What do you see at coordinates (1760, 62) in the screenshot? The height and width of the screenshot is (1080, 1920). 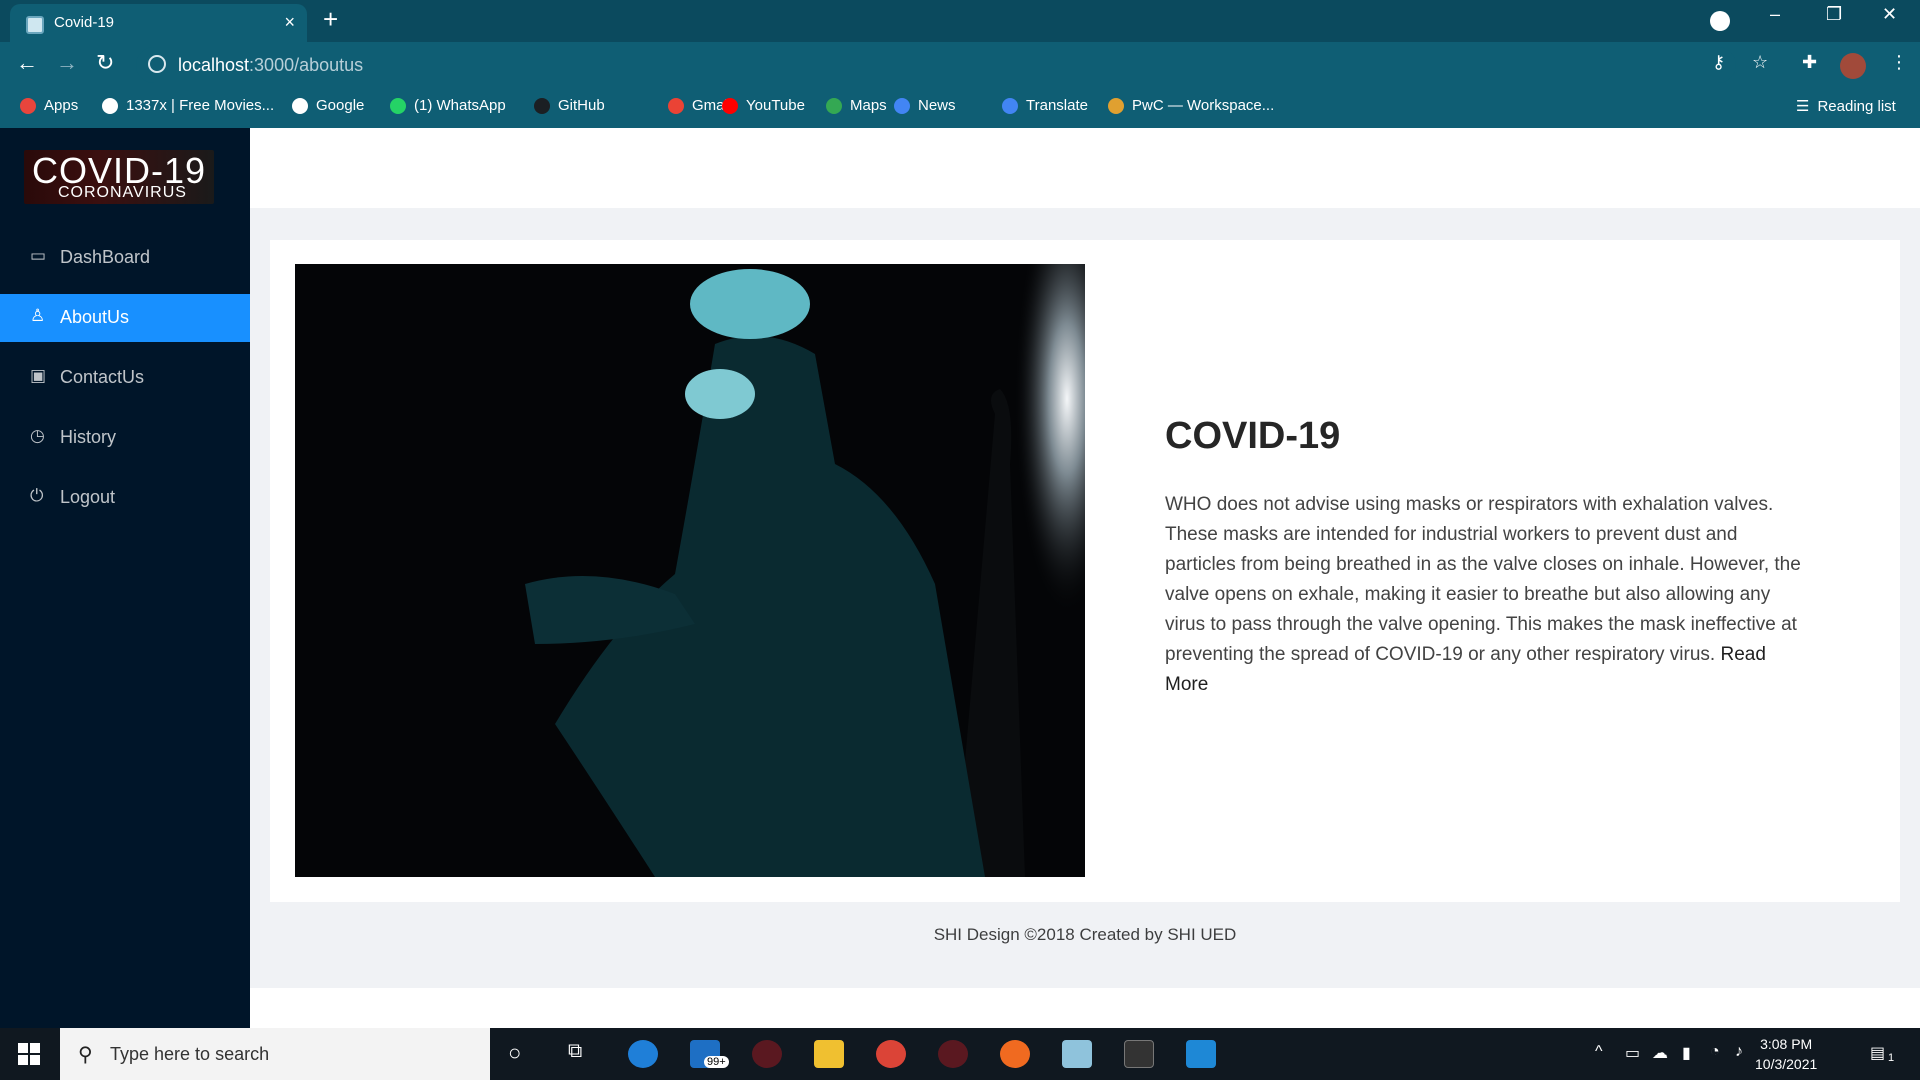 I see `bookmark-star-icon: ☆` at bounding box center [1760, 62].